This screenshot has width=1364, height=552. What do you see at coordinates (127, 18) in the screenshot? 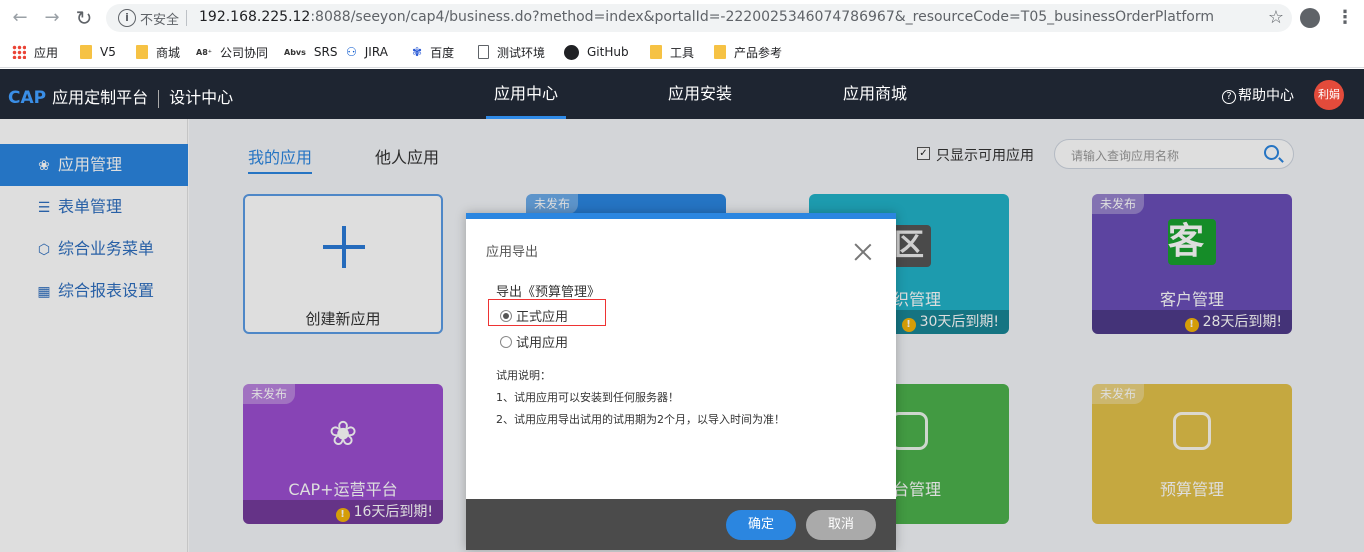
I see `info-icon: i` at bounding box center [127, 18].